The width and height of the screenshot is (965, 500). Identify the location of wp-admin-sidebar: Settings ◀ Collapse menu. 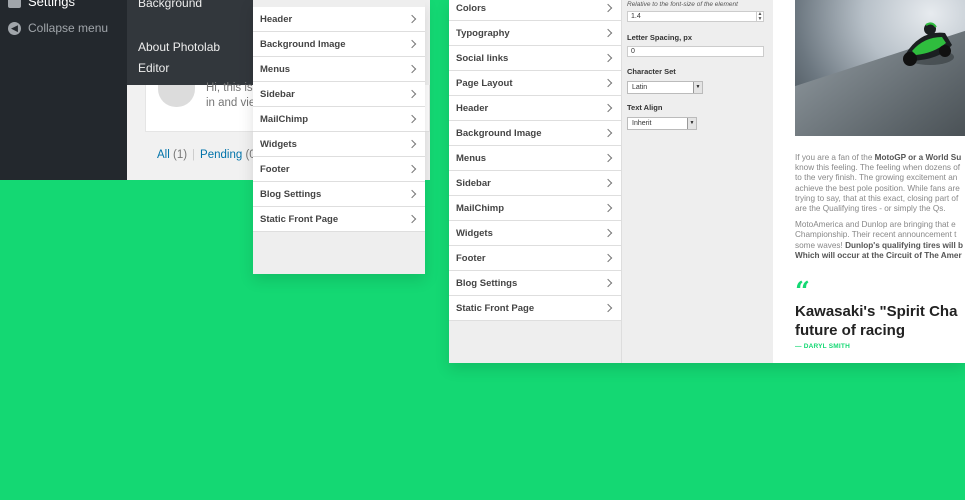
(63, 90).